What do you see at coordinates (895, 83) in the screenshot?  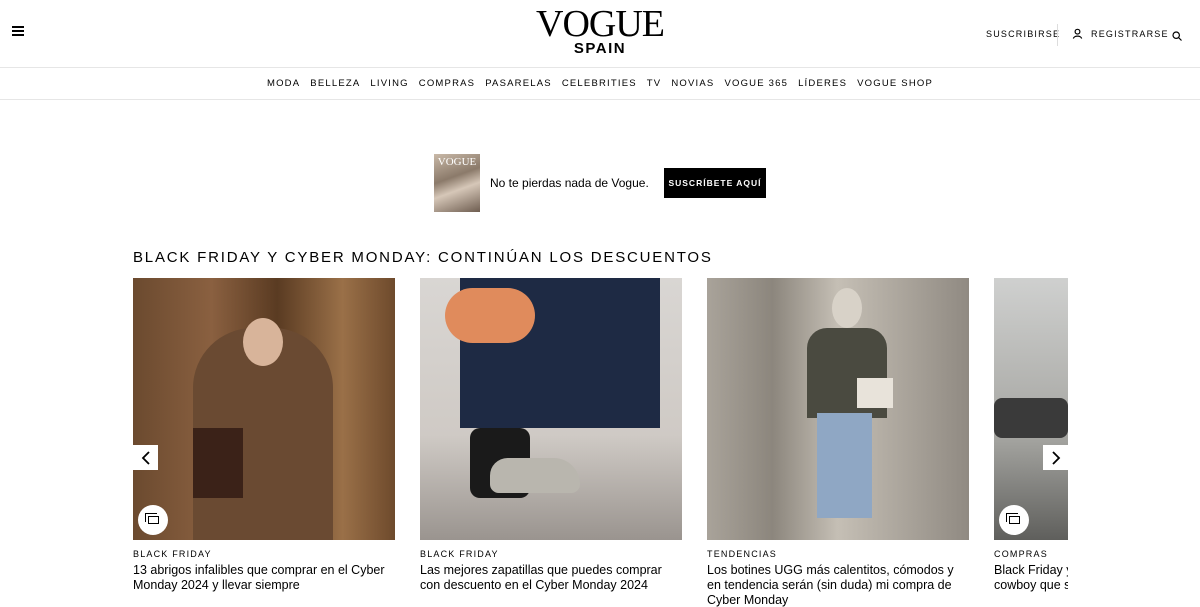 I see `nav-item-vogue-shop: VOGUE SHOP` at bounding box center [895, 83].